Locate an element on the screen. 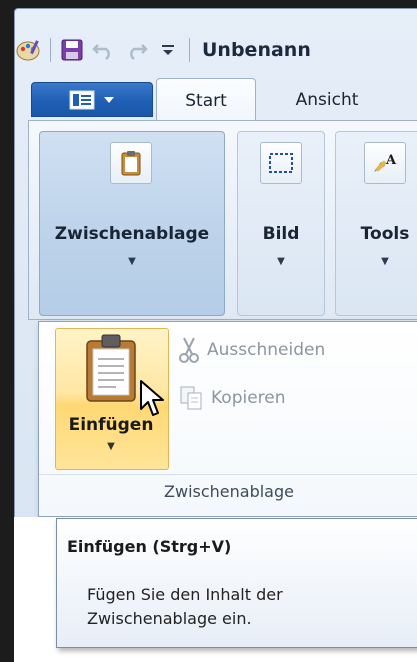 The image size is (417, 662). copy-button: Kopieren is located at coordinates (232, 398).